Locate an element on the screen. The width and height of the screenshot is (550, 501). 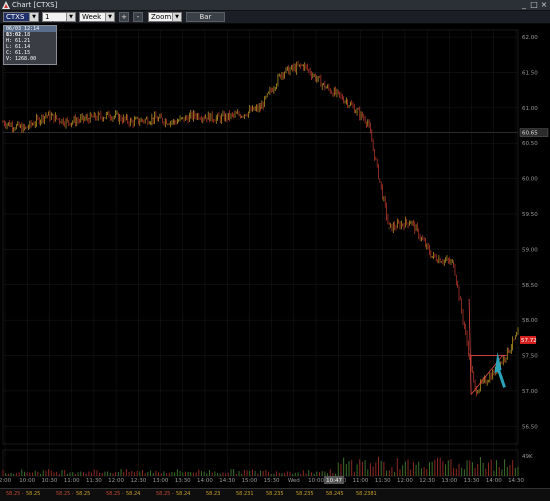
interval-select: 1 minute ▼ is located at coordinates (59, 20).